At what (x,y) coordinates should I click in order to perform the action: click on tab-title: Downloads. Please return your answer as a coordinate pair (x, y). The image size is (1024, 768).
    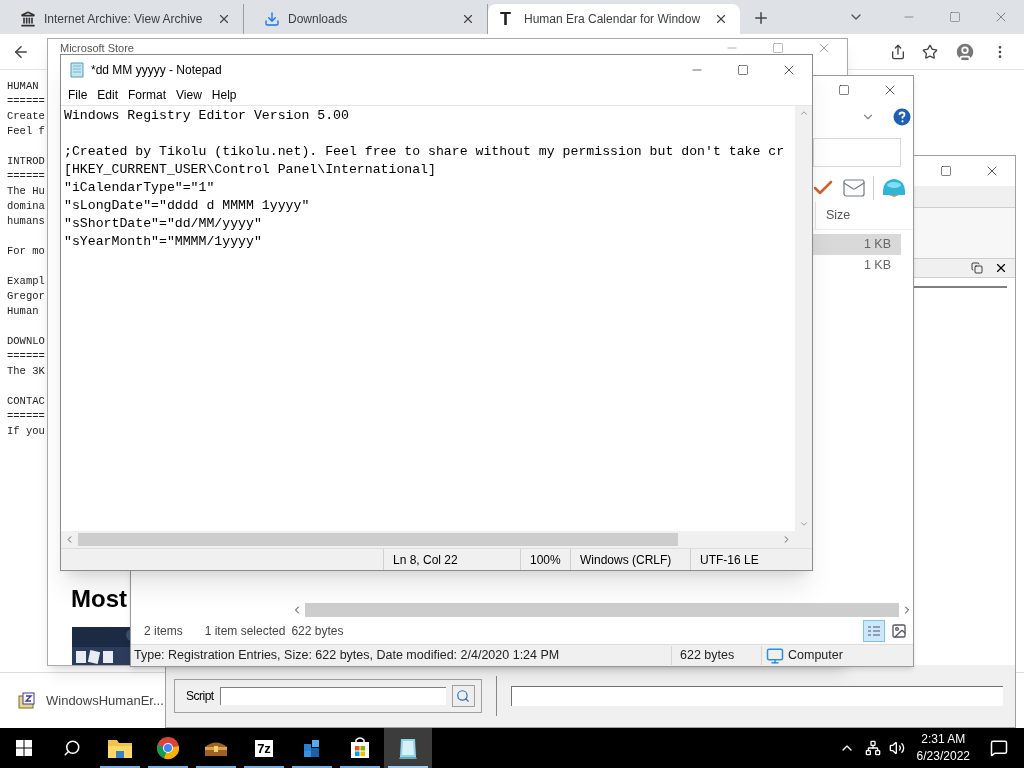
    Looking at the image, I should click on (318, 19).